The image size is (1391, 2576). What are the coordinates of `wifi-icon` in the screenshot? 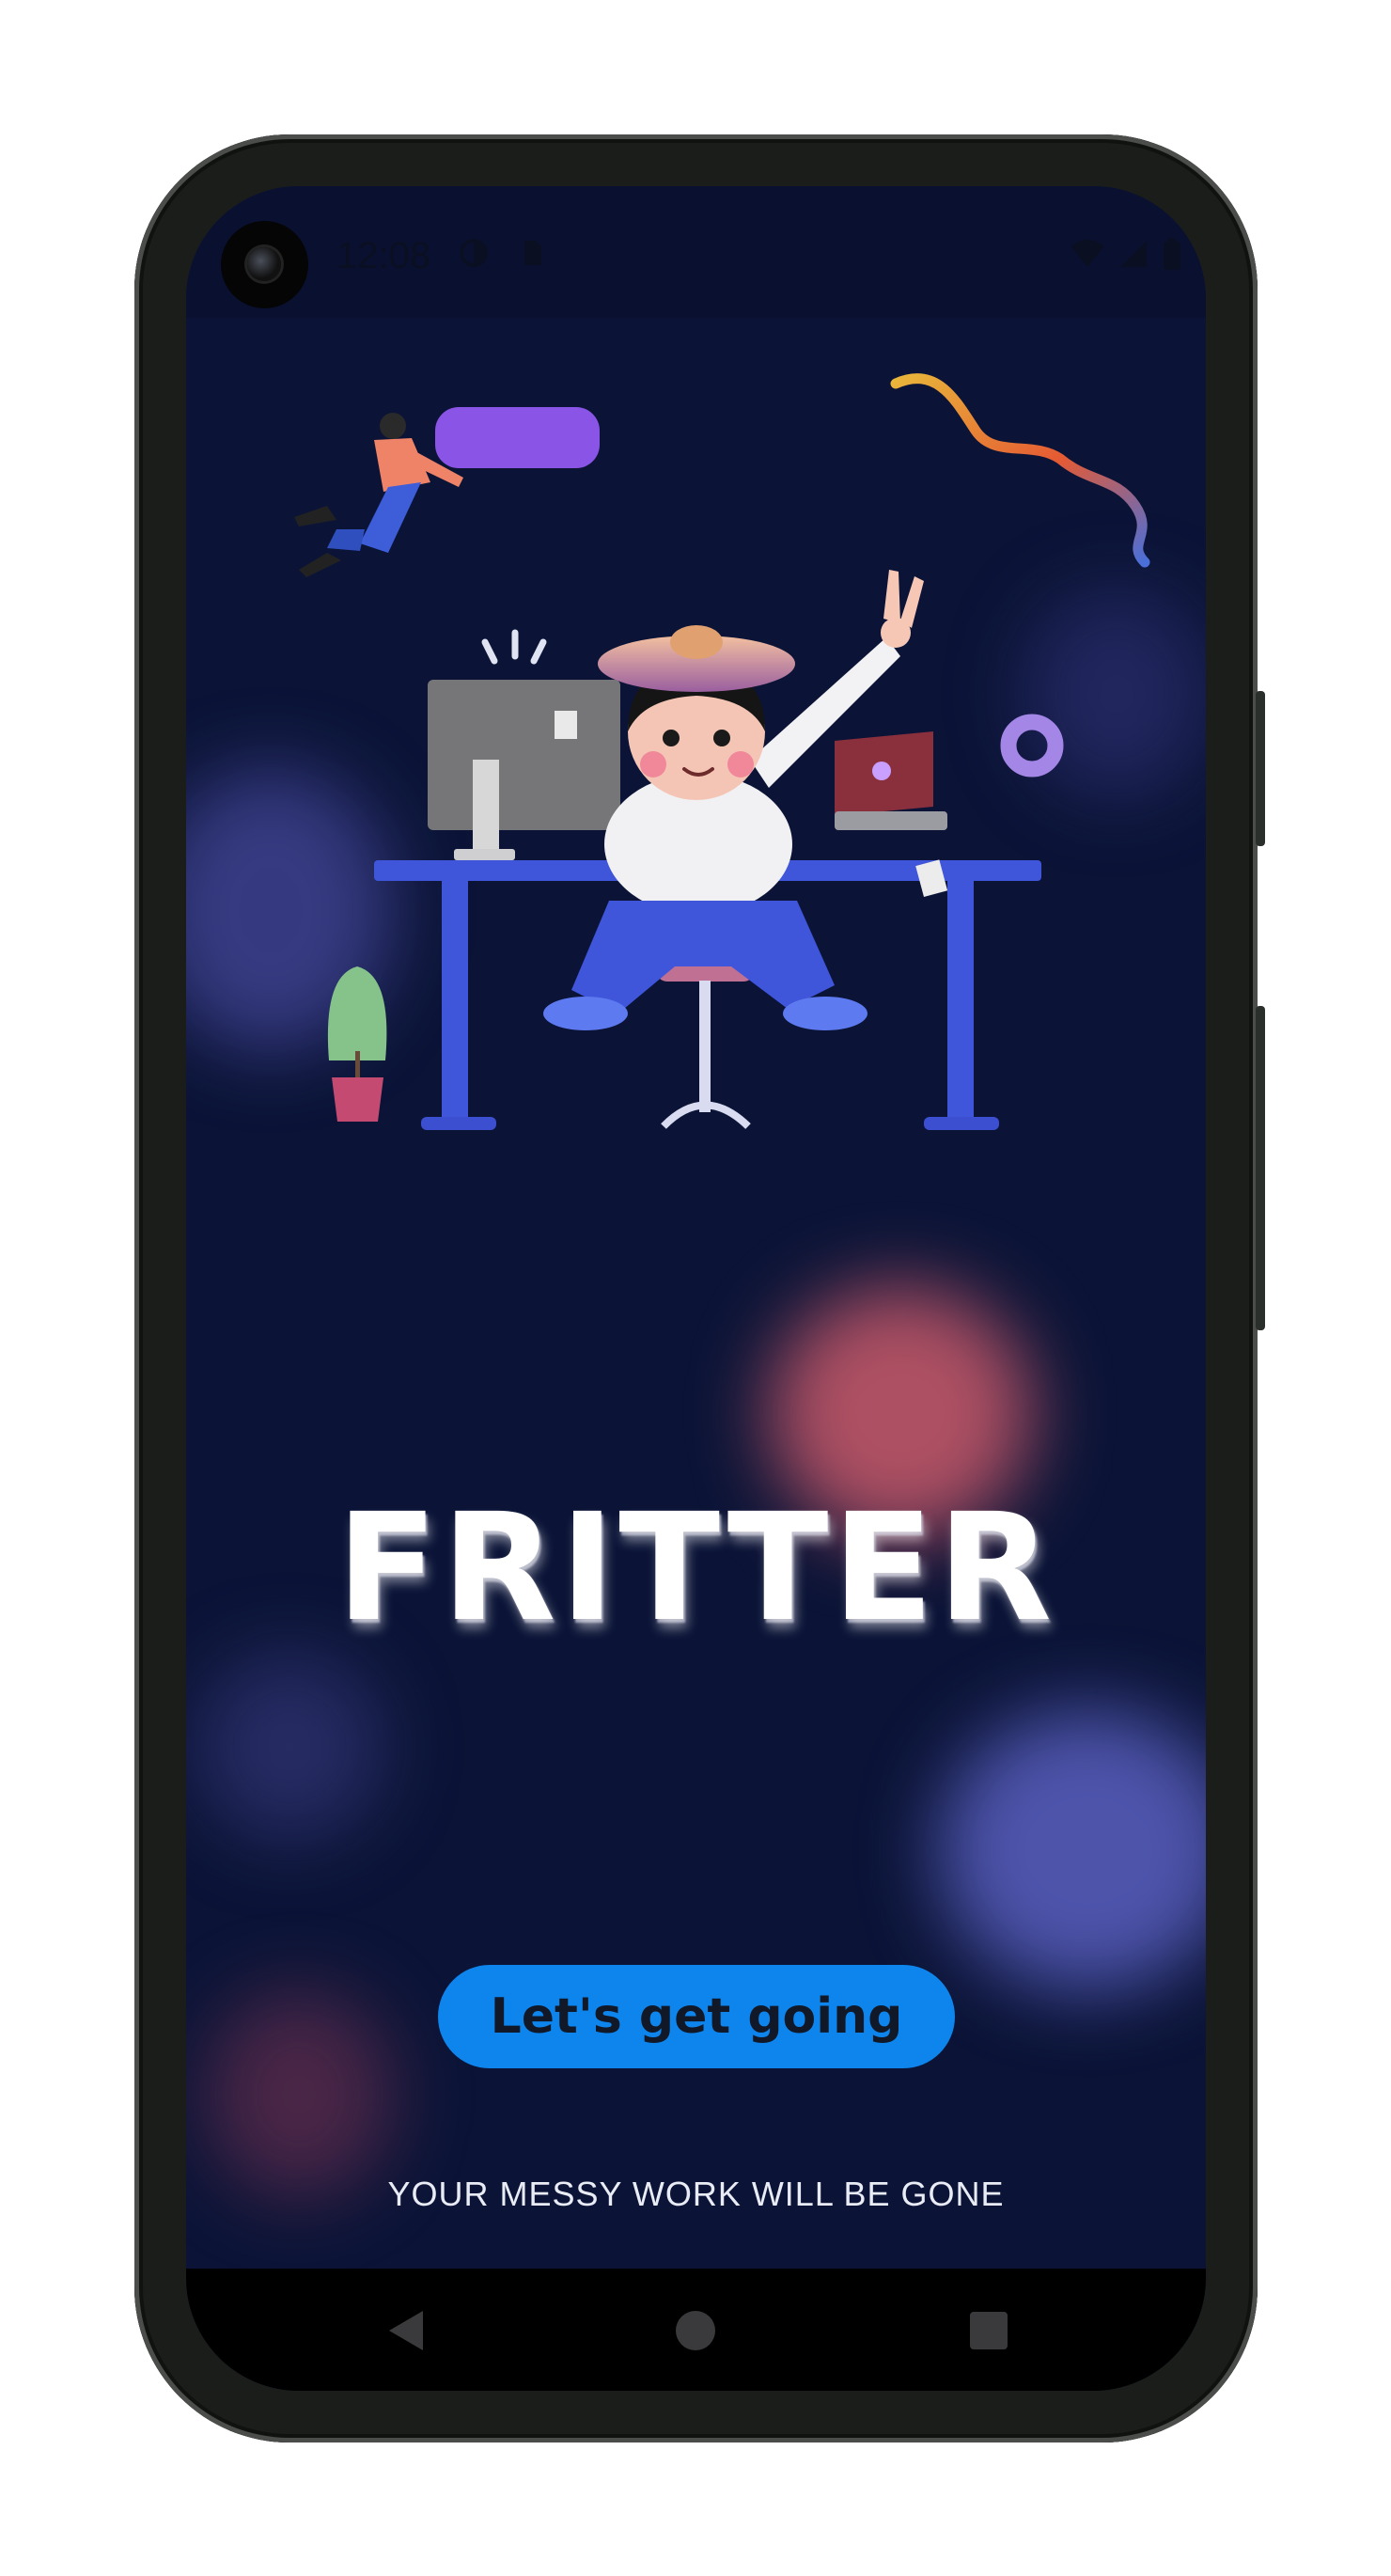 It's located at (1088, 254).